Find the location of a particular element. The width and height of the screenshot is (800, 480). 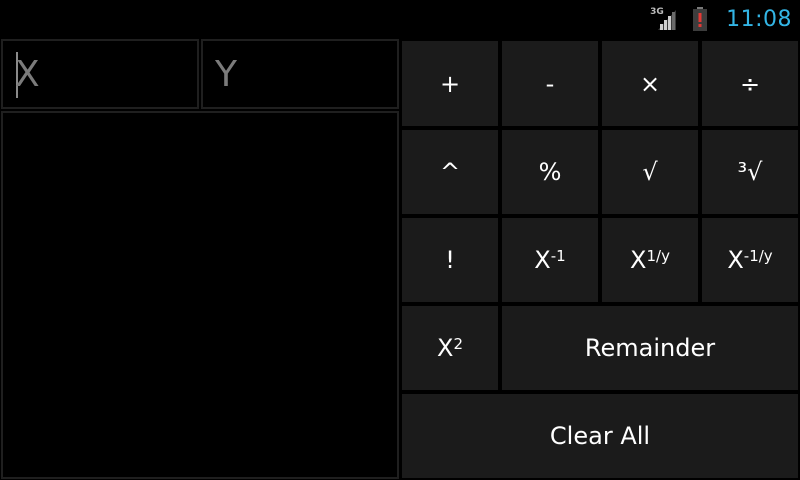

multiply-button: × is located at coordinates (650, 83).